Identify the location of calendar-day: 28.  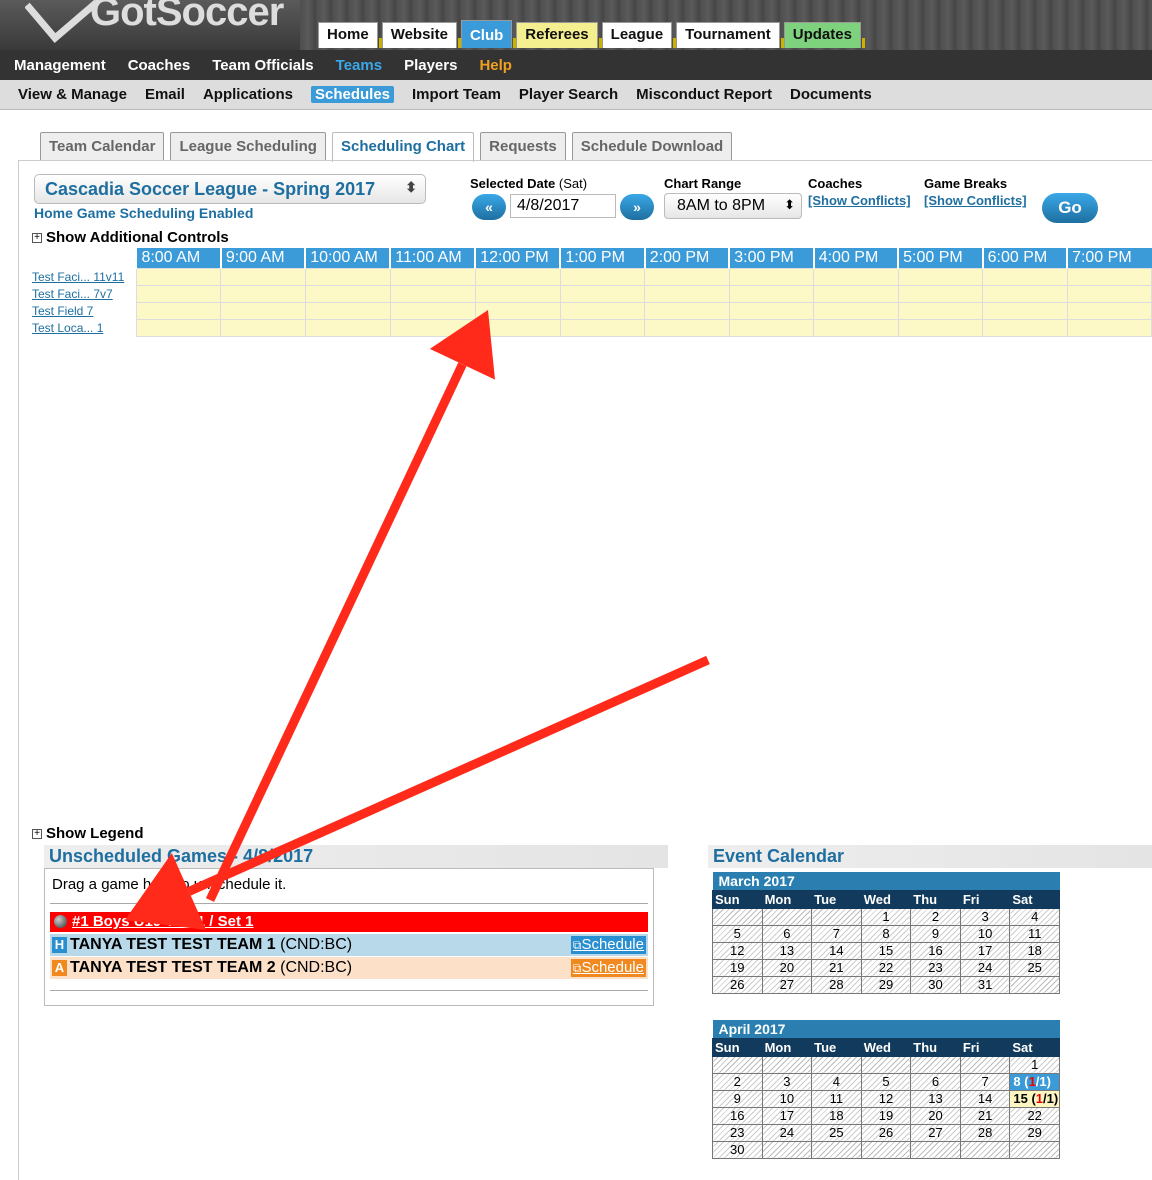
(985, 1132).